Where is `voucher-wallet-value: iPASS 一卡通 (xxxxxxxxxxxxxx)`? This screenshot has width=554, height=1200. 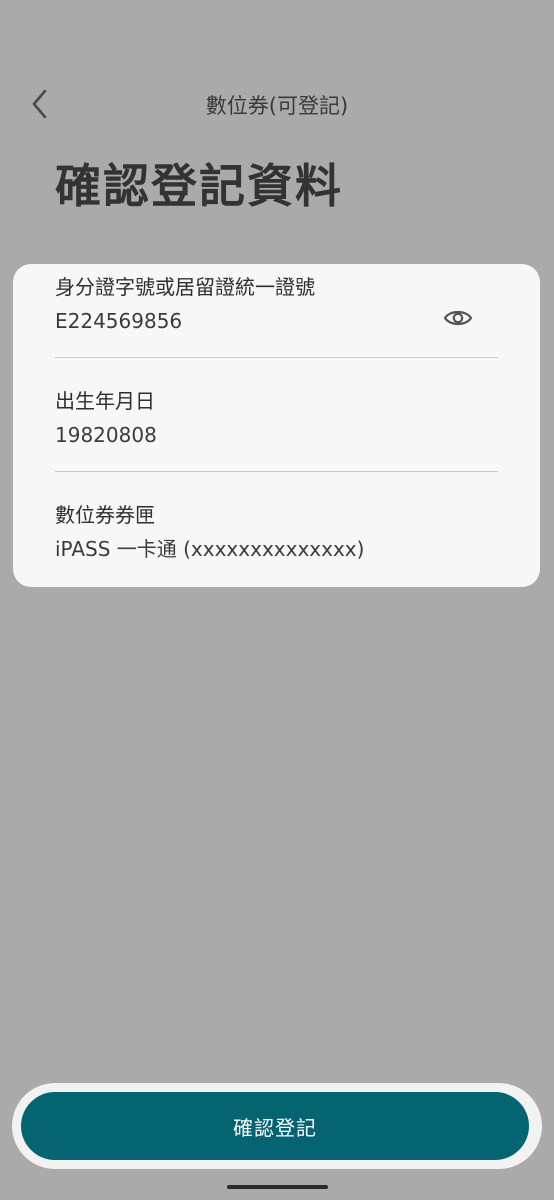 voucher-wallet-value: iPASS 一卡通 (xxxxxxxxxxxxxx) is located at coordinates (210, 549).